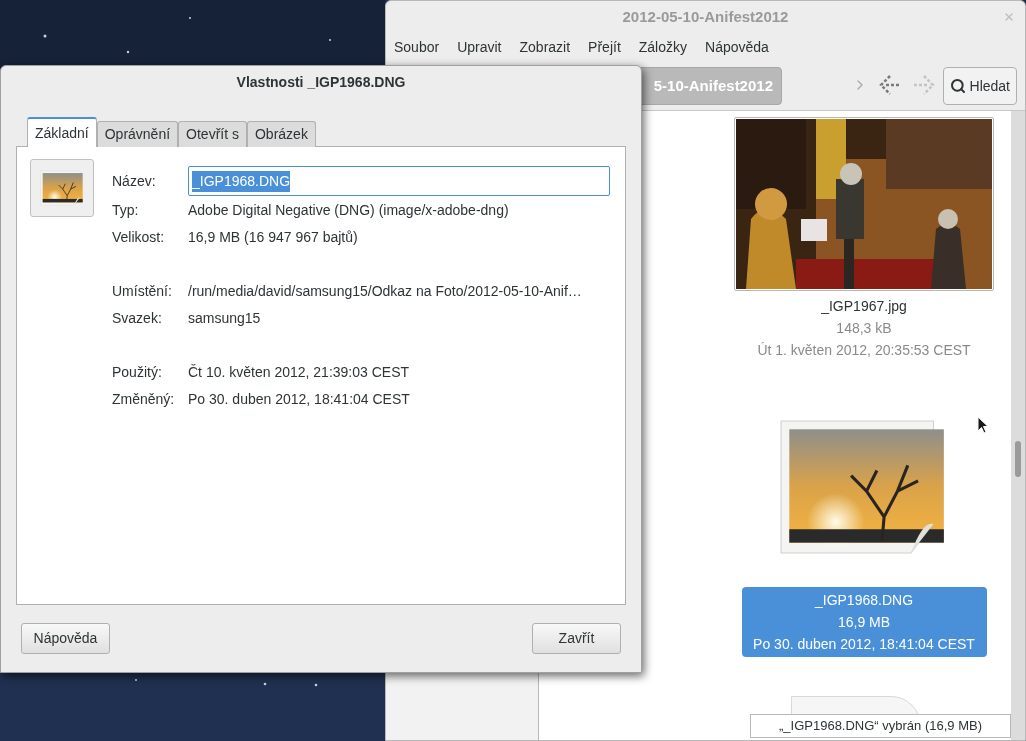  I want to click on field-label: Svazek:, so click(137, 318).